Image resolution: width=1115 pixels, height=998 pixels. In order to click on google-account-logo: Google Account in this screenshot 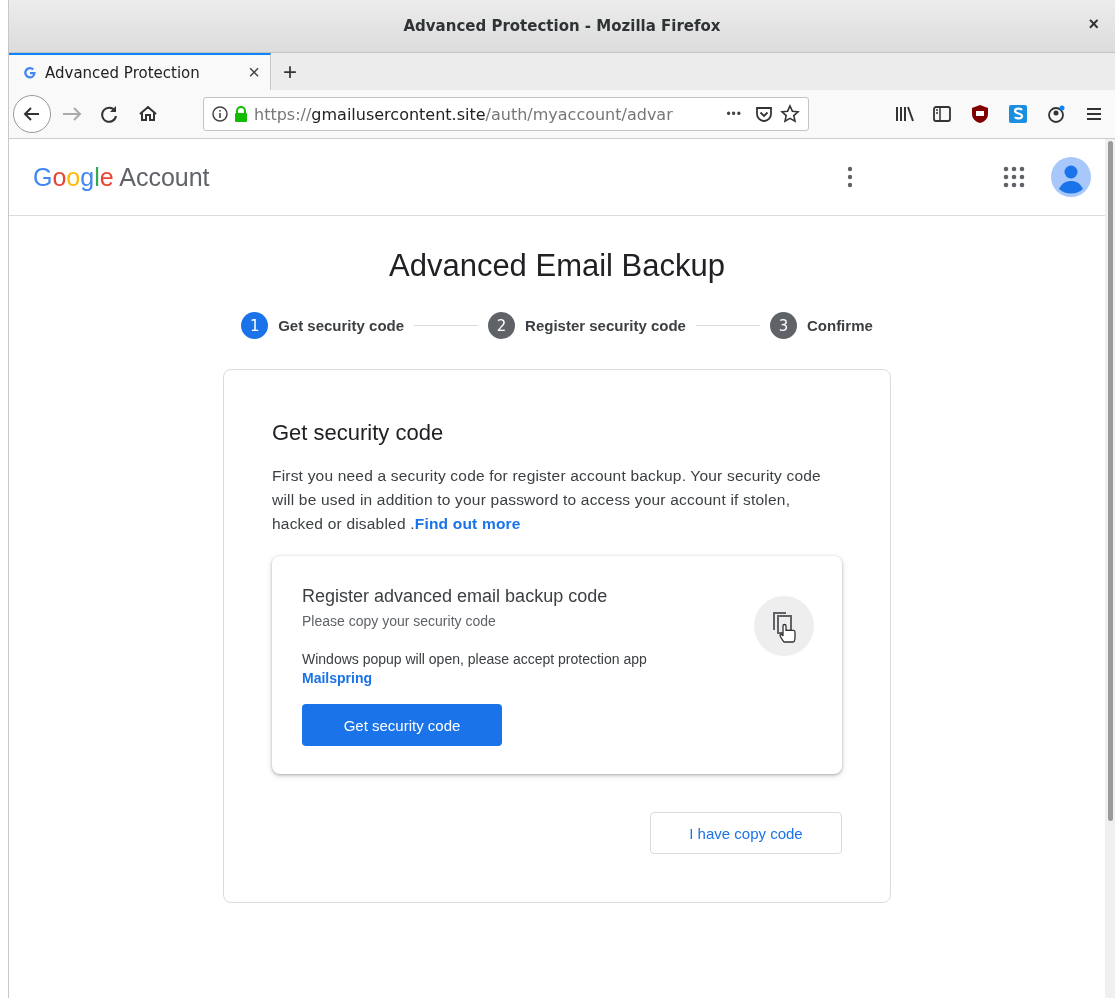, I will do `click(121, 177)`.